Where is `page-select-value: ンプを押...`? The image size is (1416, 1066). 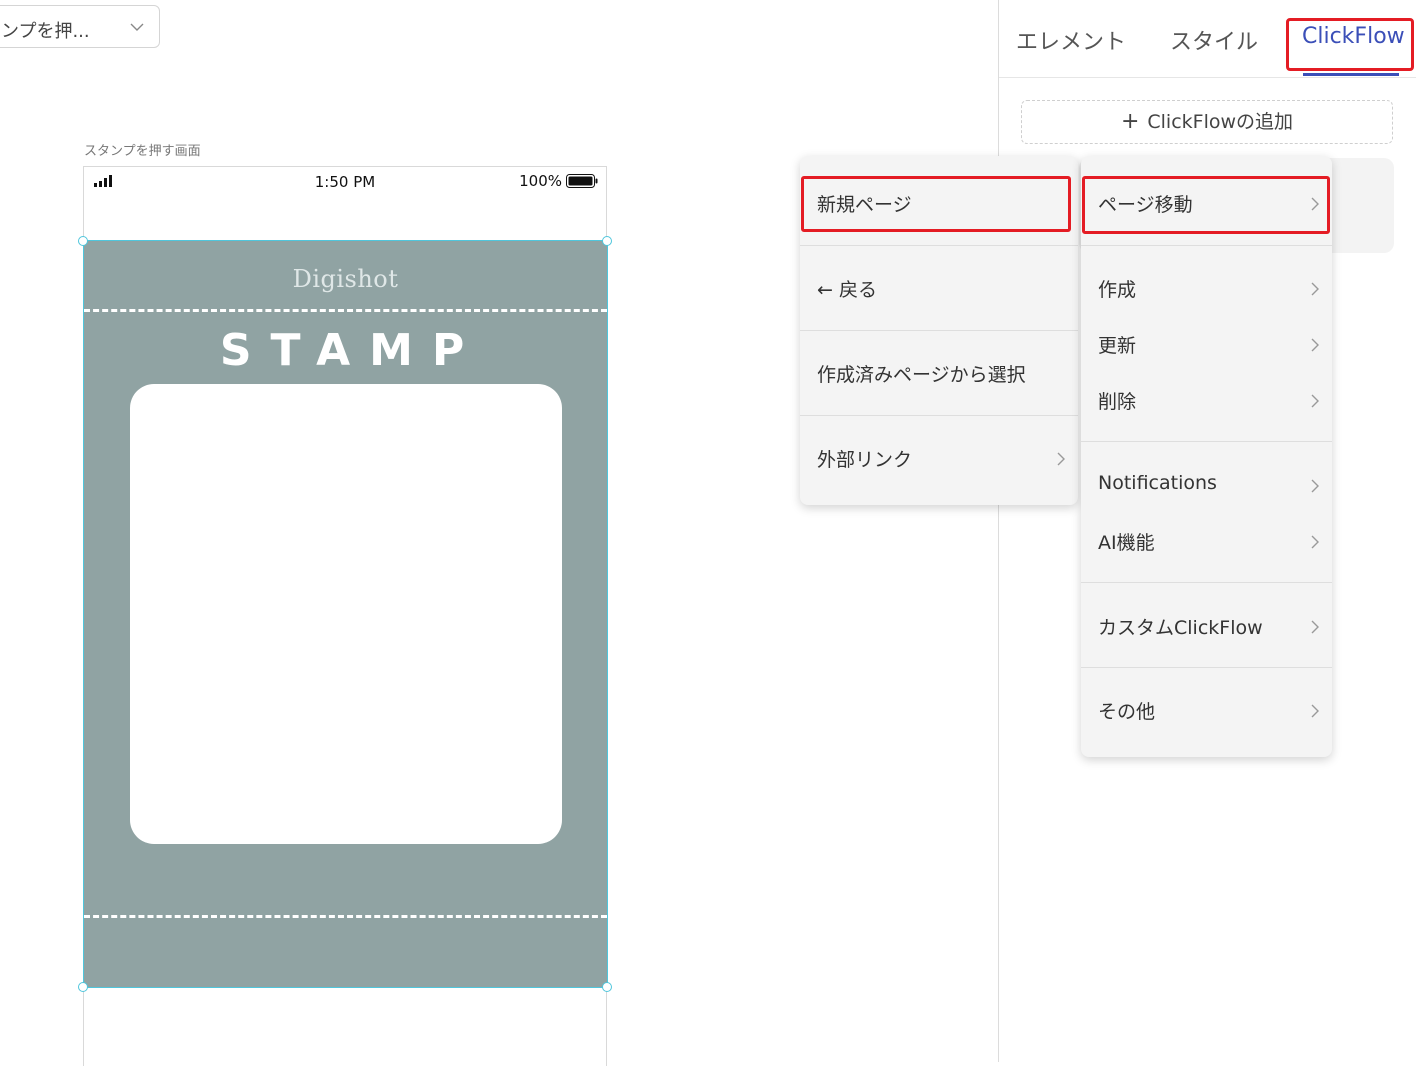
page-select-value: ンプを押... is located at coordinates (45, 31).